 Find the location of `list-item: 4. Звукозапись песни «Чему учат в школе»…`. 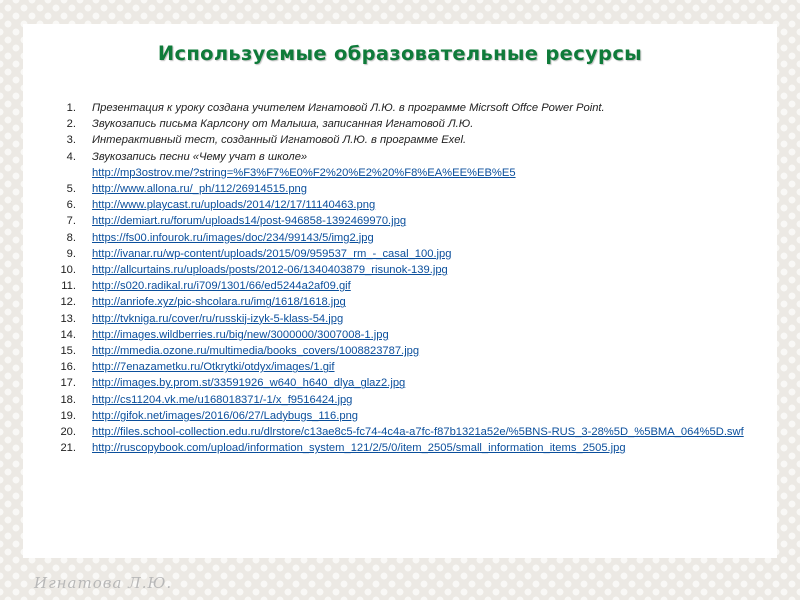

list-item: 4. Звукозапись песни «Чему учат в школе»… is located at coordinates (399, 165).